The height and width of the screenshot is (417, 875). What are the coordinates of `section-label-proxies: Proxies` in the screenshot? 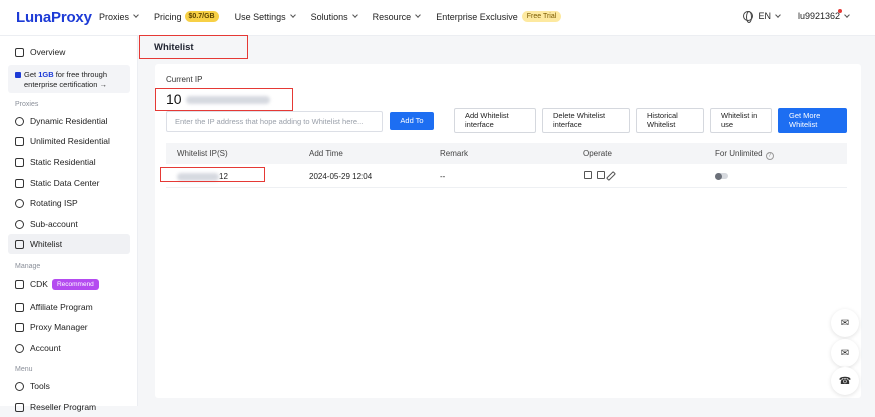 It's located at (27, 104).